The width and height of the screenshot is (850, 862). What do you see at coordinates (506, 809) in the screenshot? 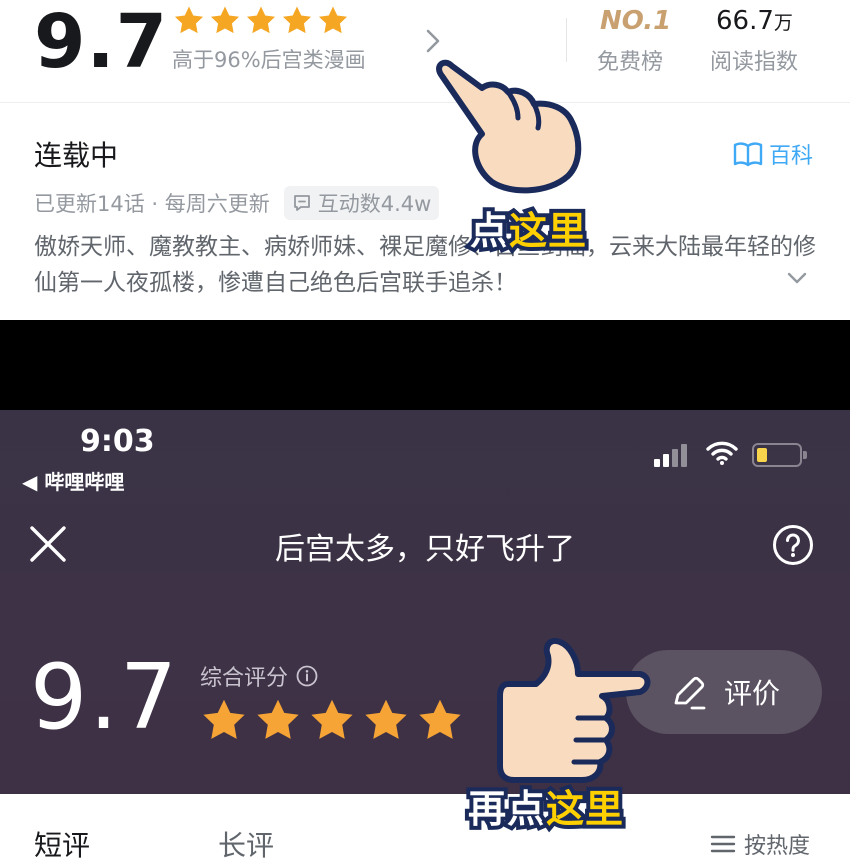
I see `callout-second-white: 再点` at bounding box center [506, 809].